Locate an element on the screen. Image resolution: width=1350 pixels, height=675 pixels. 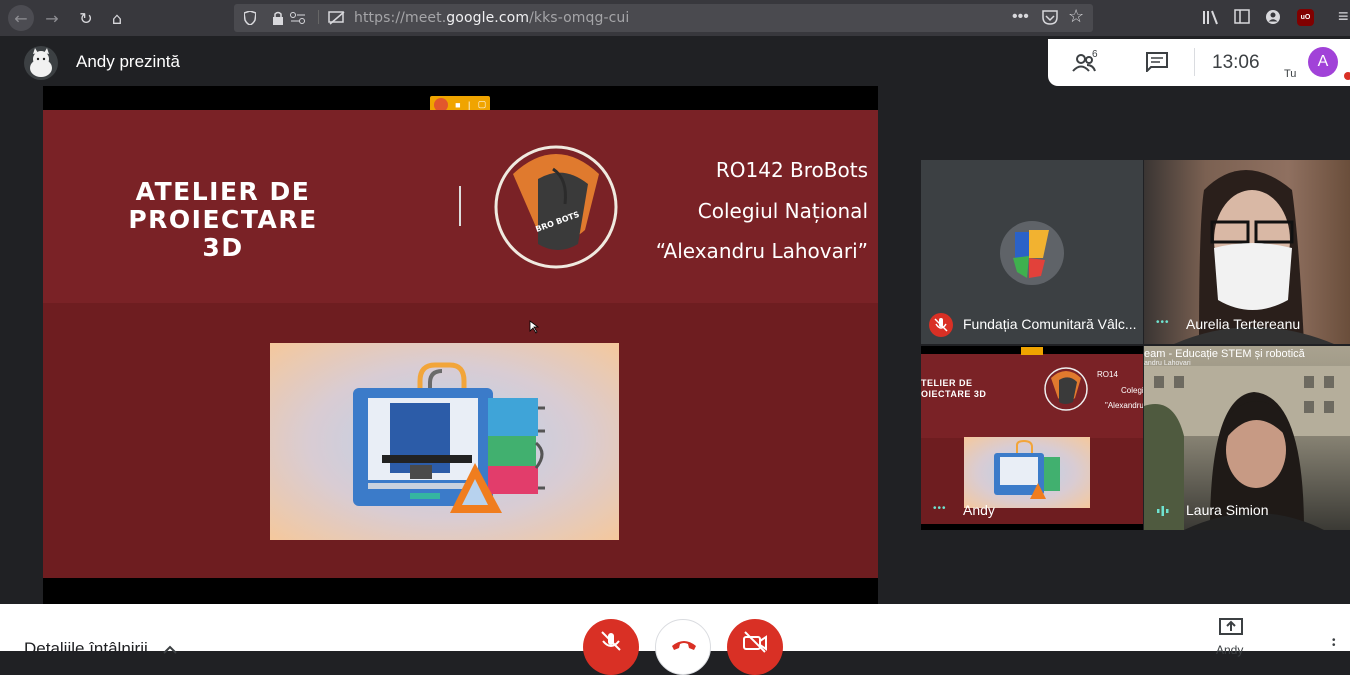
present-now-icon is located at coordinates (1231, 627).